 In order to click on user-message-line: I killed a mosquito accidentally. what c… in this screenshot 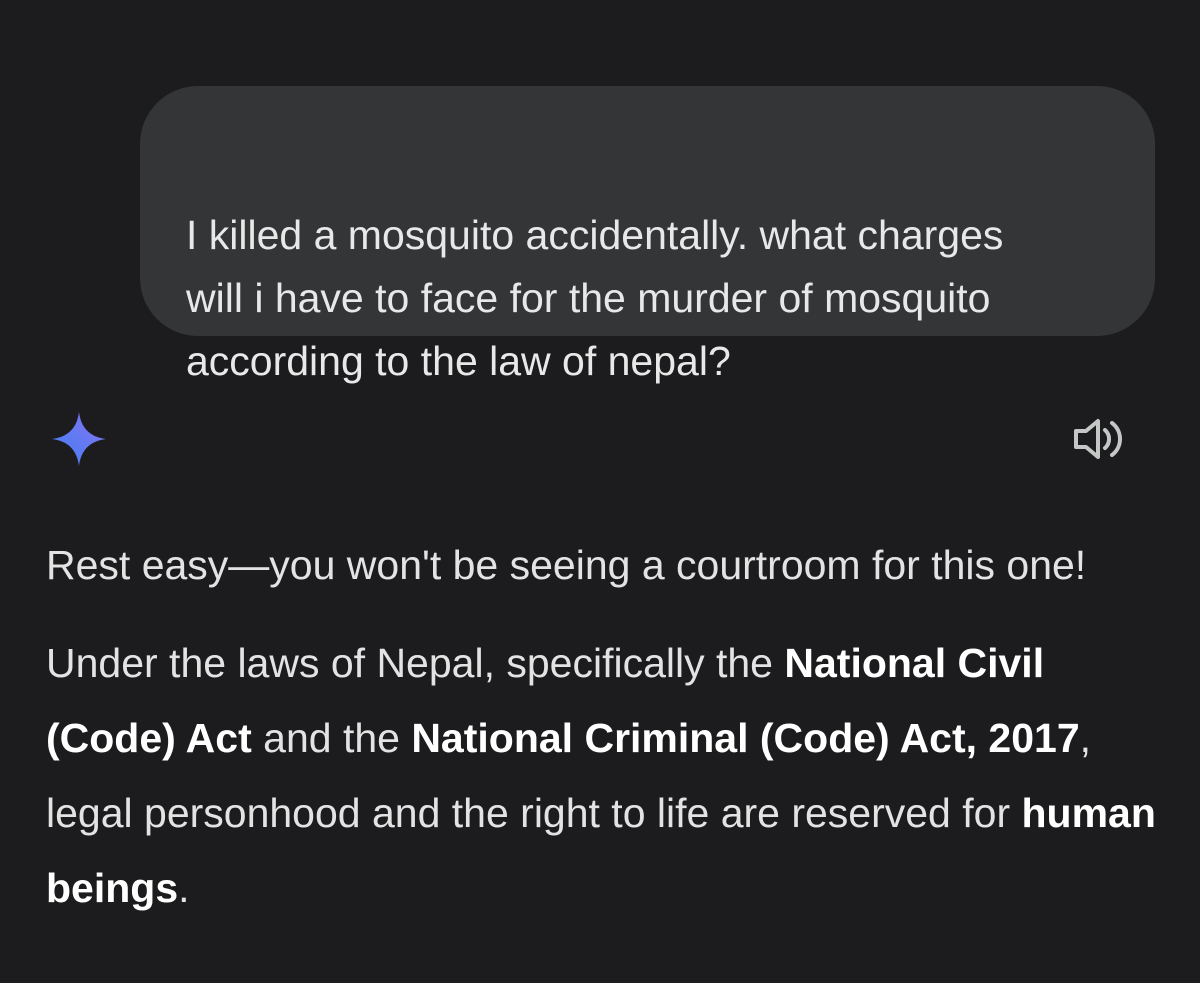, I will do `click(595, 235)`.